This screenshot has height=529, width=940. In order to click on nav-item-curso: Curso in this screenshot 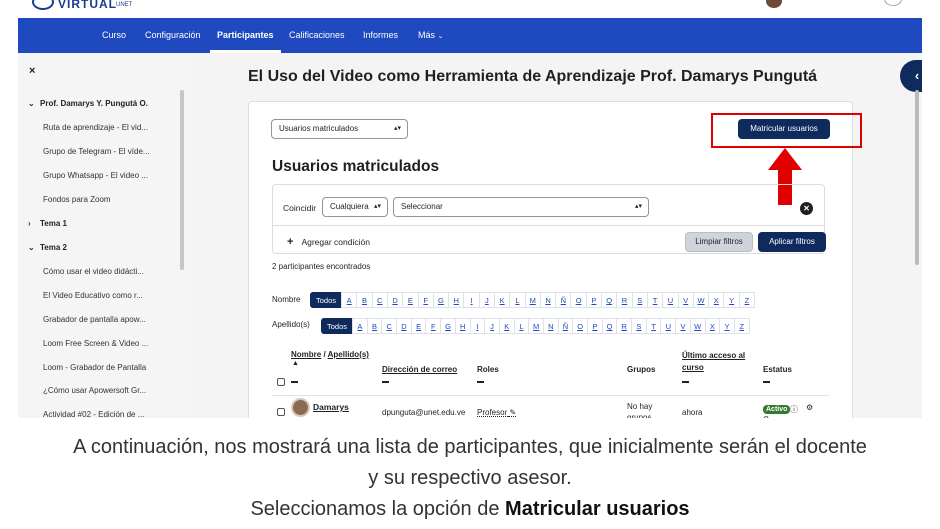, I will do `click(114, 35)`.